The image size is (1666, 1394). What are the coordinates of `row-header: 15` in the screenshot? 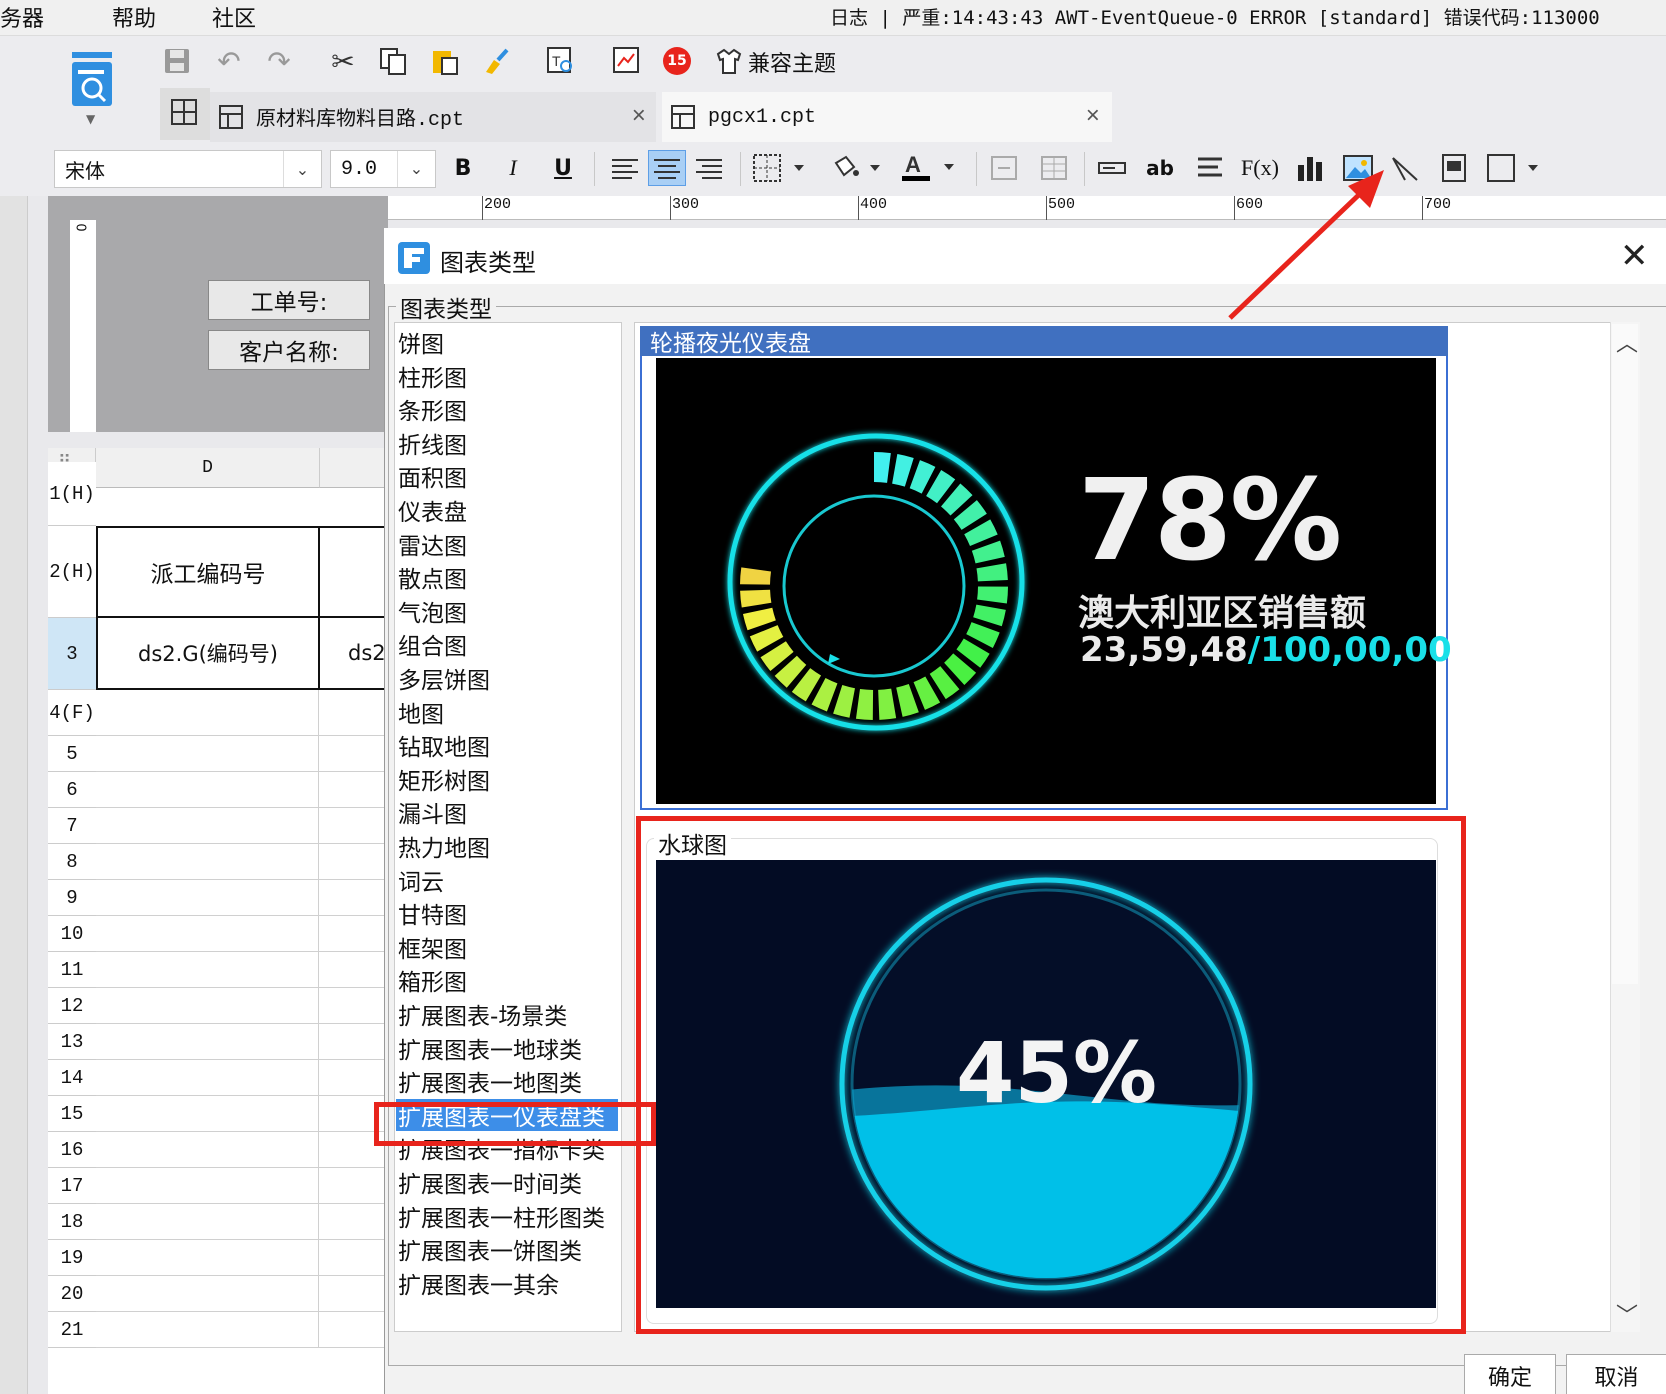 It's located at (72, 1114).